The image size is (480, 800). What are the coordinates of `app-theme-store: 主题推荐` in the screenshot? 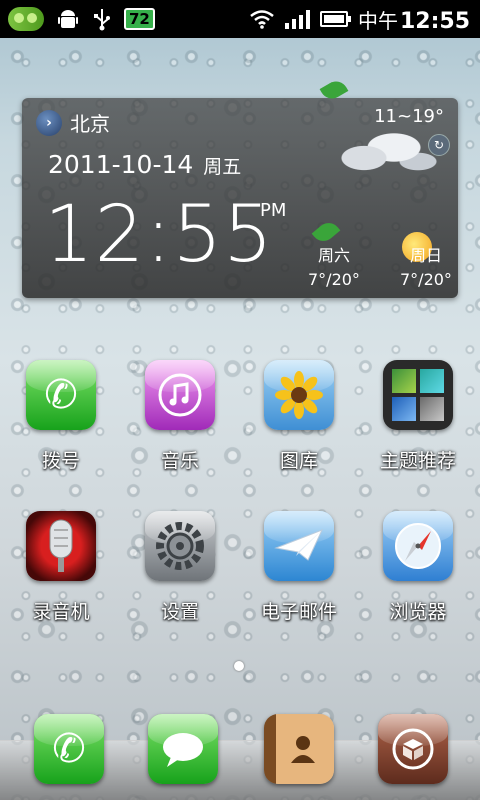 It's located at (418, 416).